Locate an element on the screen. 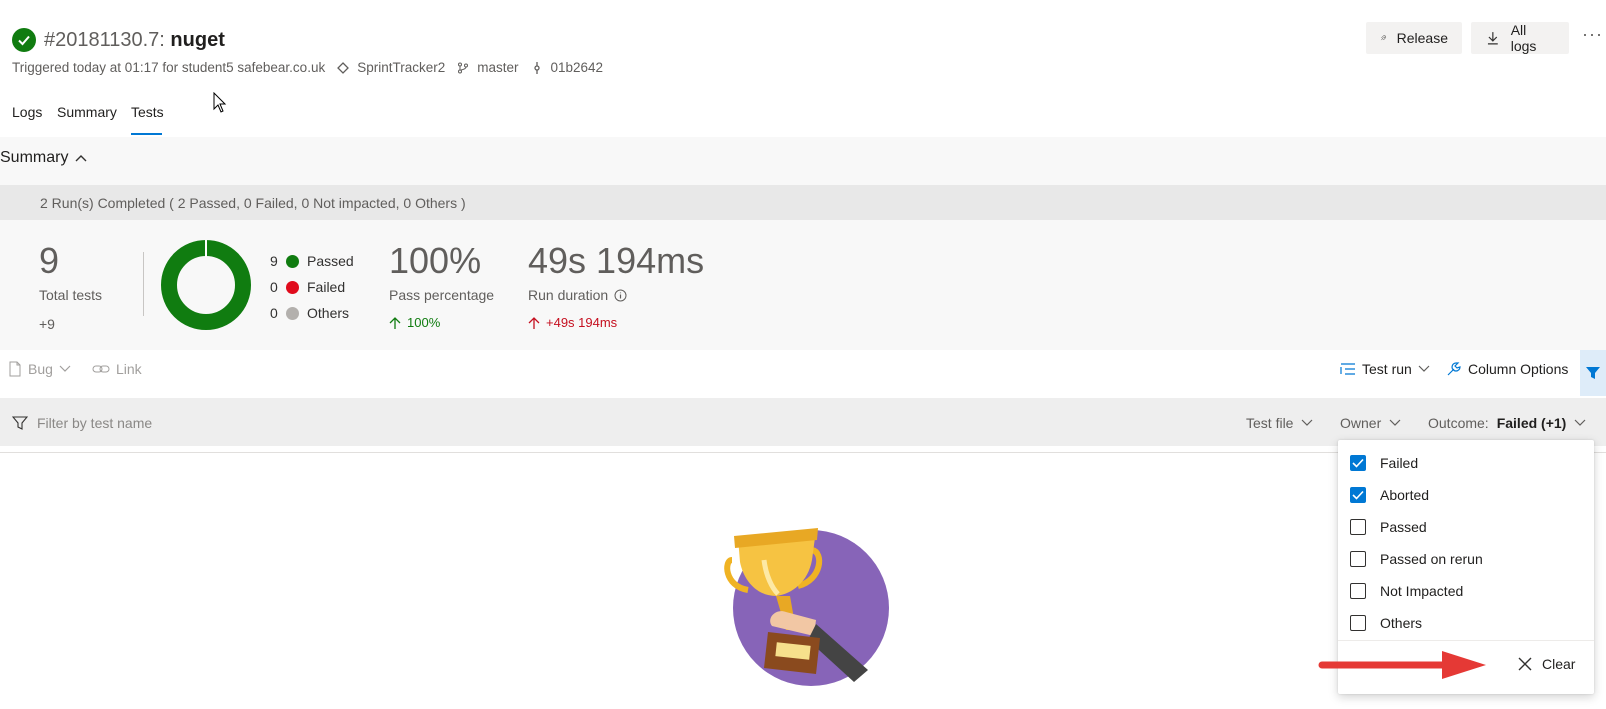 The image size is (1606, 709). filter-funnel-icon is located at coordinates (1593, 373).